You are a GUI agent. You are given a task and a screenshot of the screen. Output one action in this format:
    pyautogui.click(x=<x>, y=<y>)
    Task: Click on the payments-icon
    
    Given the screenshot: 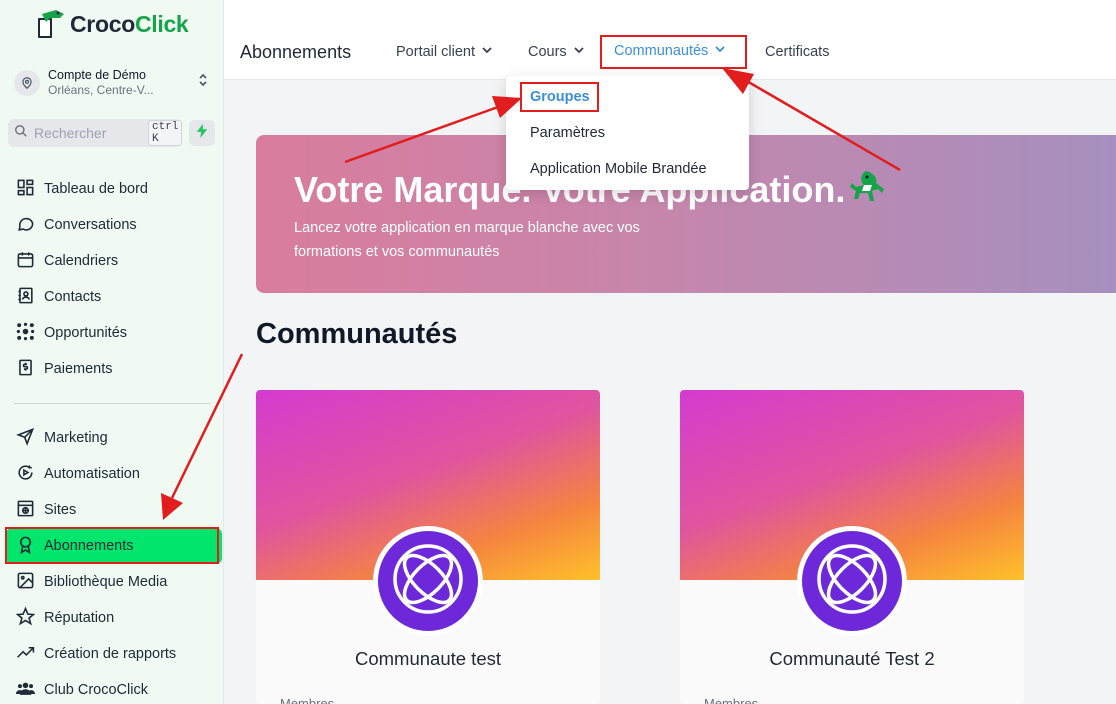 What is the action you would take?
    pyautogui.click(x=25, y=369)
    